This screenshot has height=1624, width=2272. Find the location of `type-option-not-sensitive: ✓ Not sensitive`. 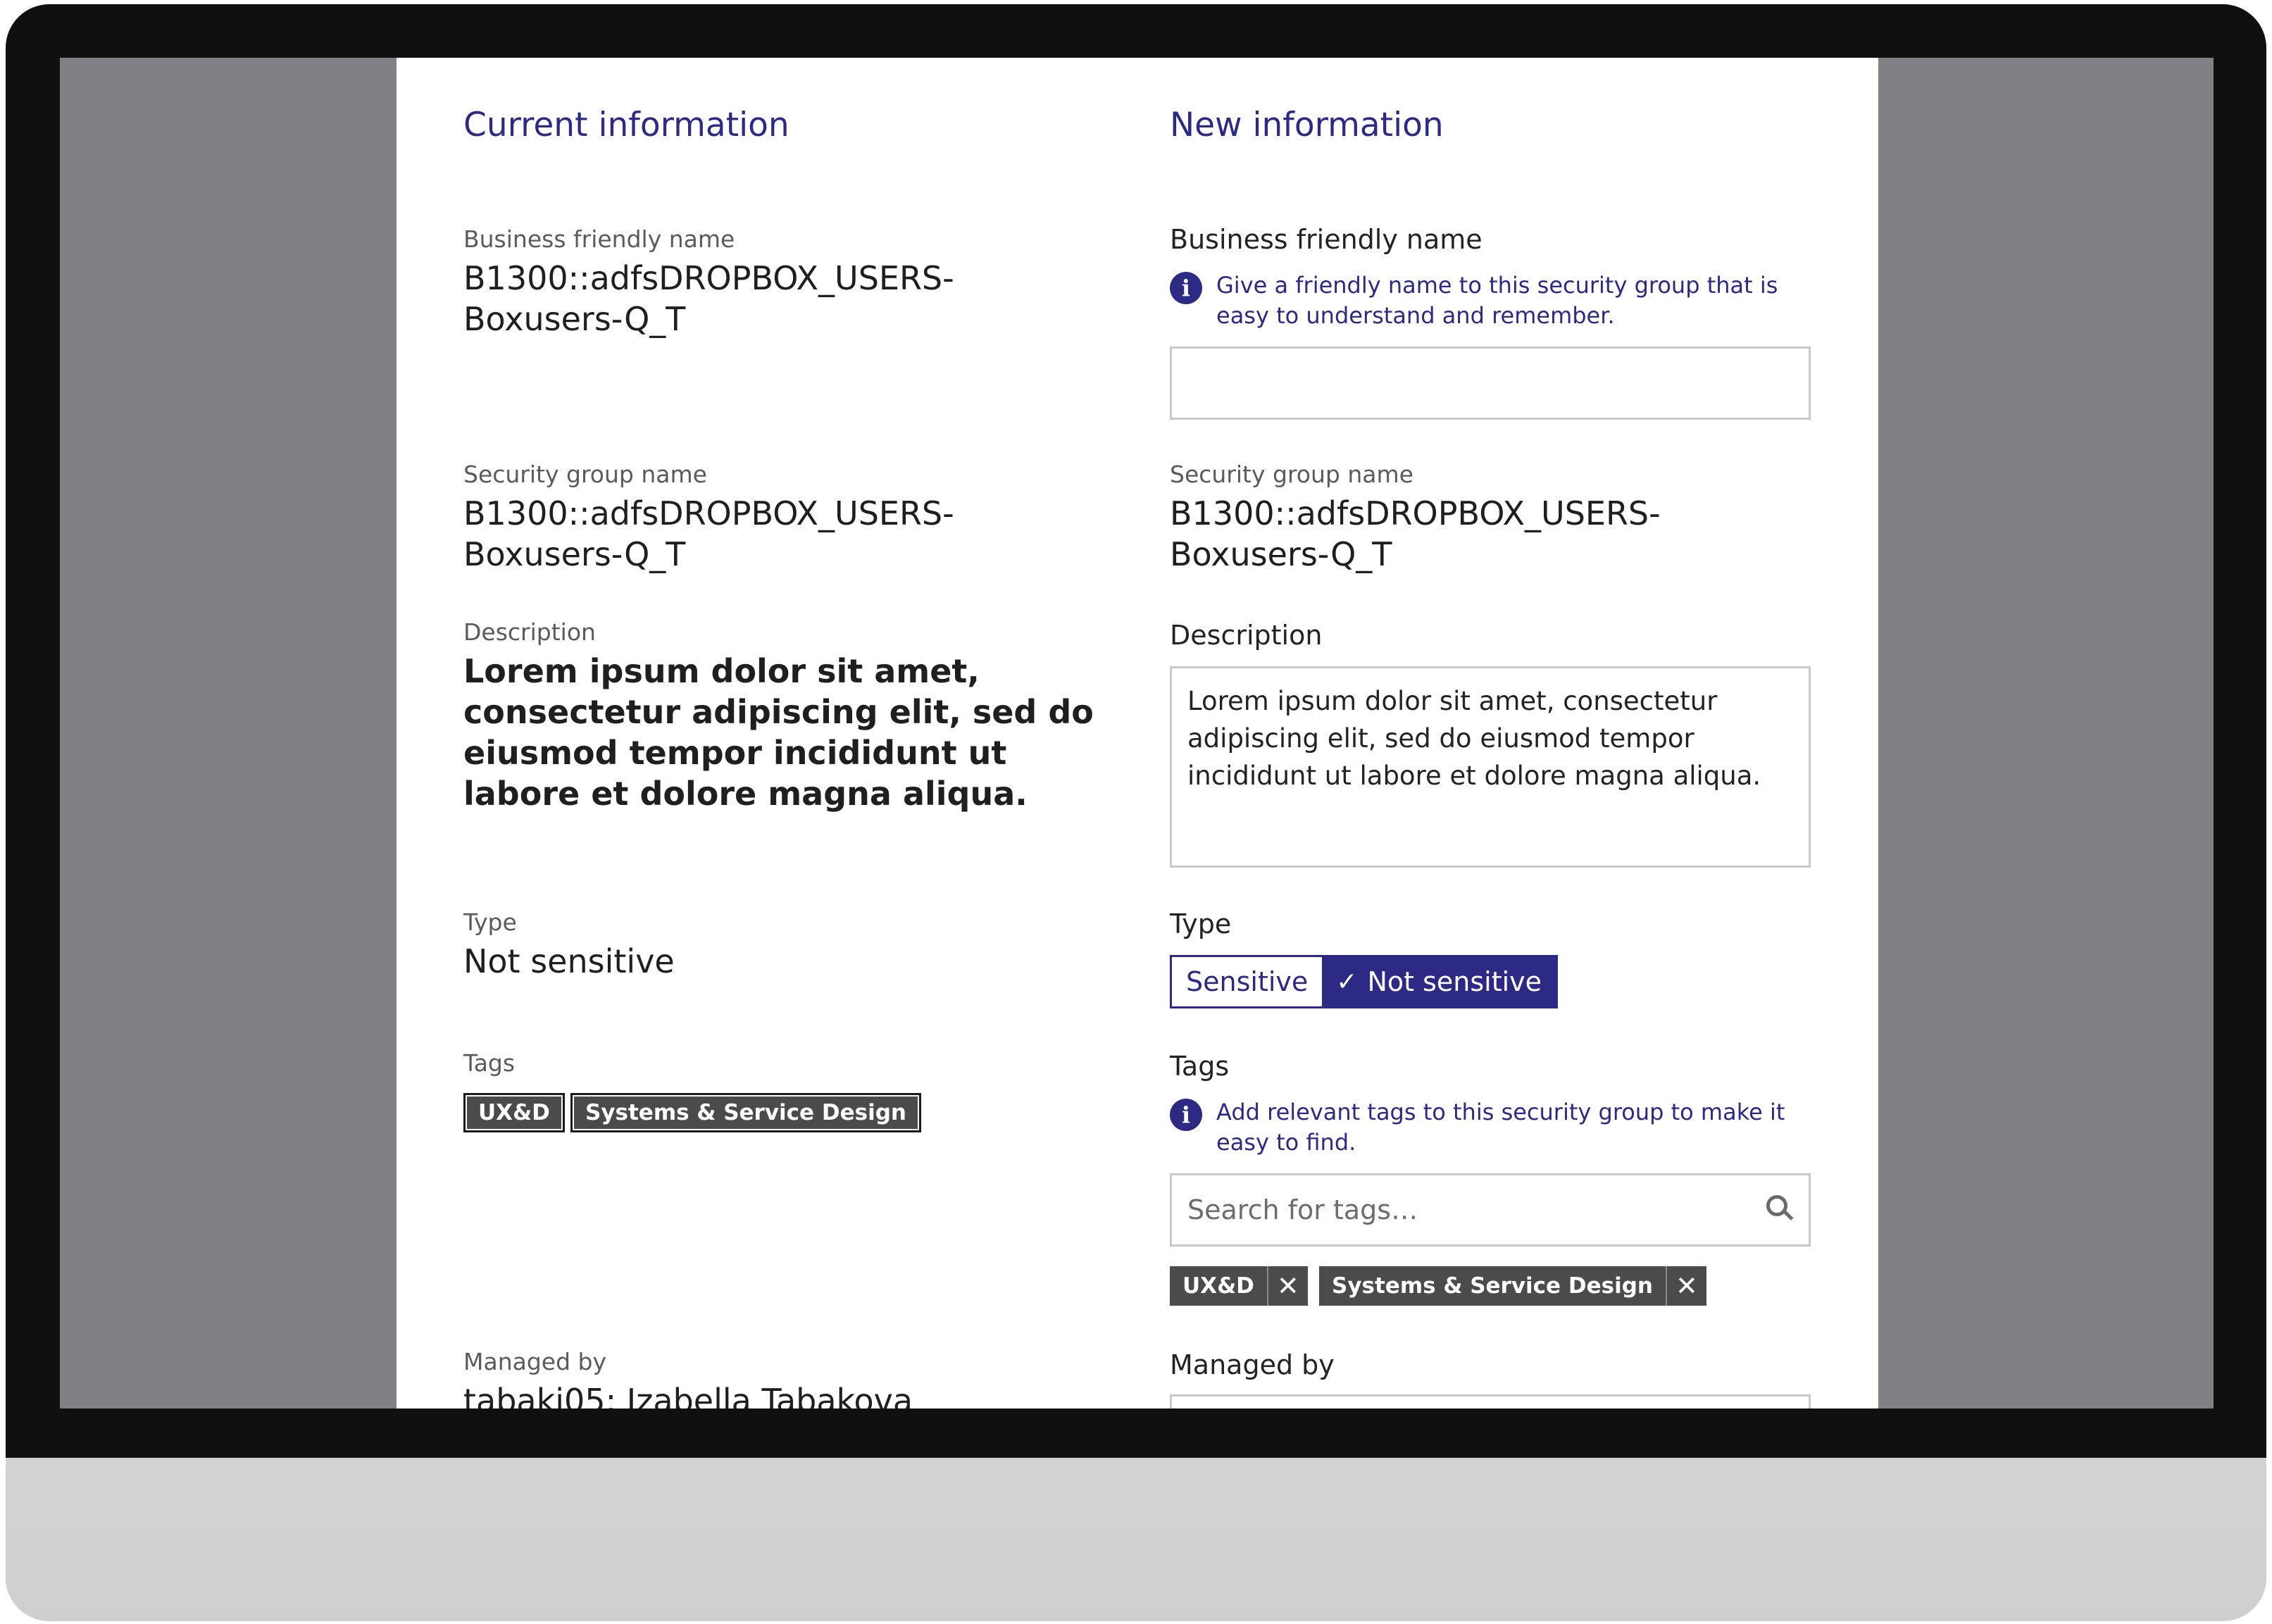

type-option-not-sensitive: ✓ Not sensitive is located at coordinates (1439, 981).